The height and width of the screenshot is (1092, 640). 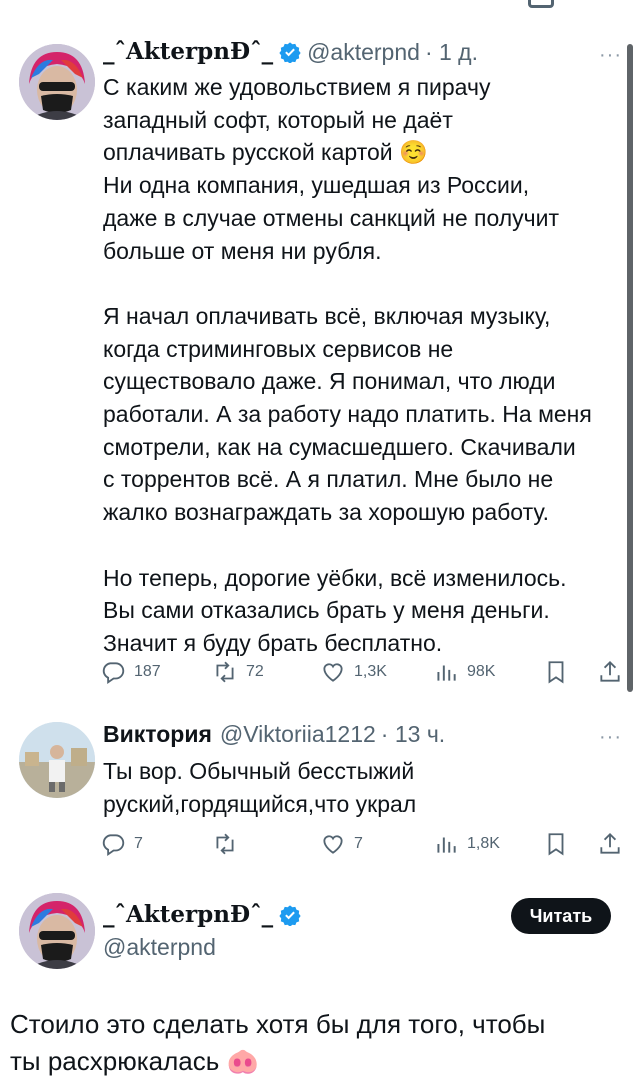 What do you see at coordinates (130, 672) in the screenshot?
I see `reply-button: 187` at bounding box center [130, 672].